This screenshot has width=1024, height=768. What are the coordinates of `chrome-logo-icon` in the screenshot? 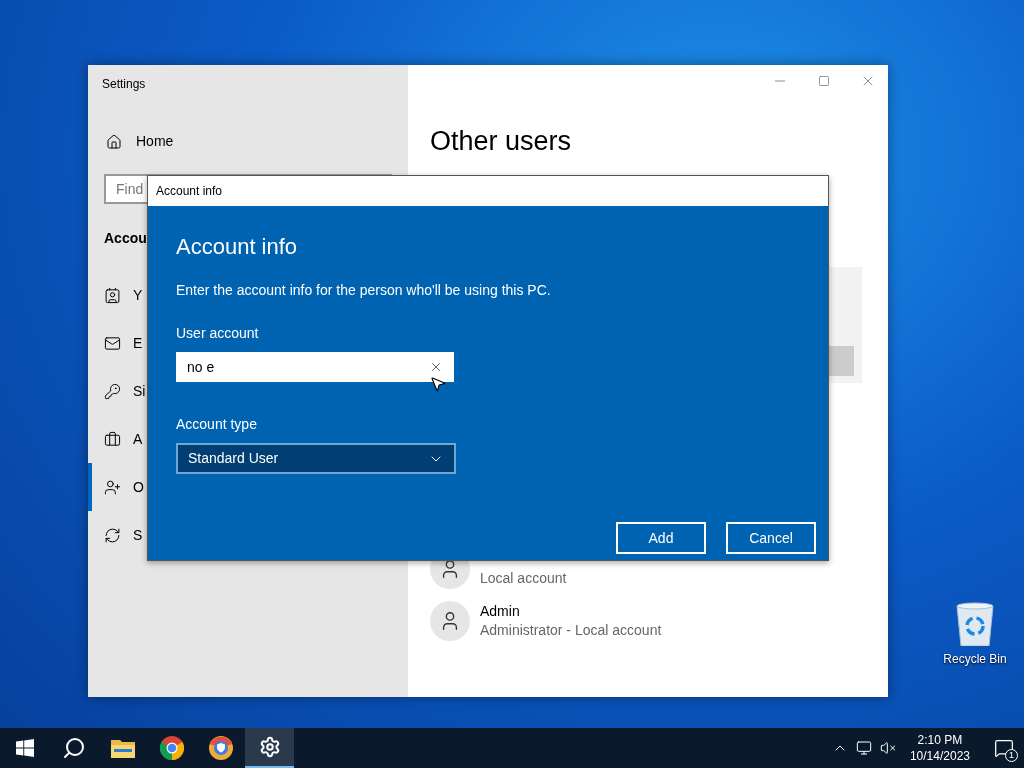 It's located at (171, 748).